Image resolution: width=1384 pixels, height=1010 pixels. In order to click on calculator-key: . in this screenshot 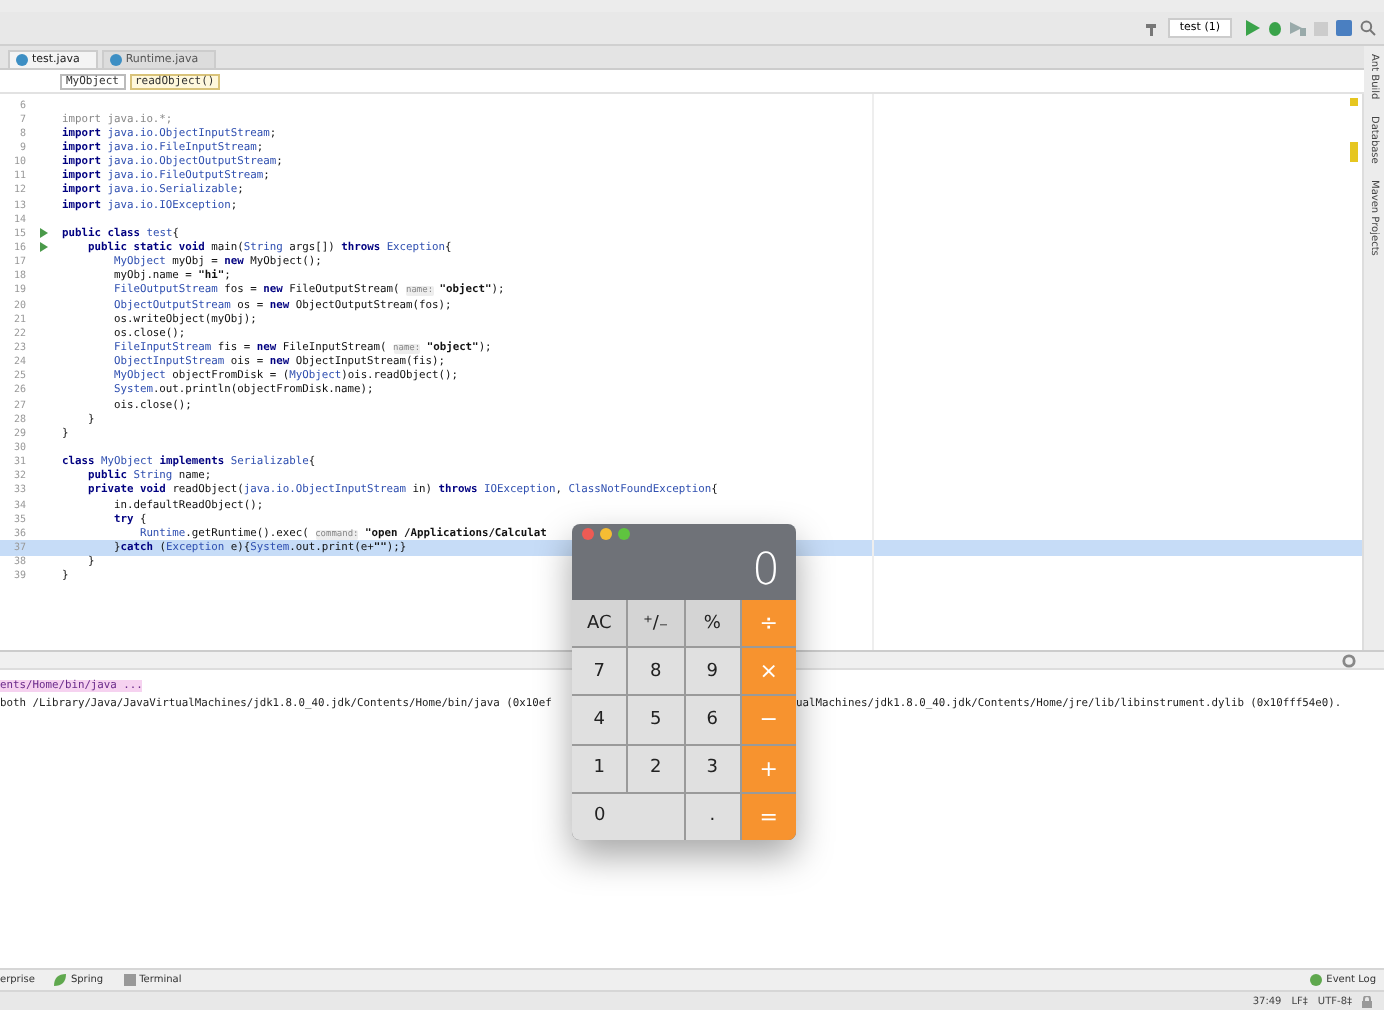, I will do `click(712, 816)`.